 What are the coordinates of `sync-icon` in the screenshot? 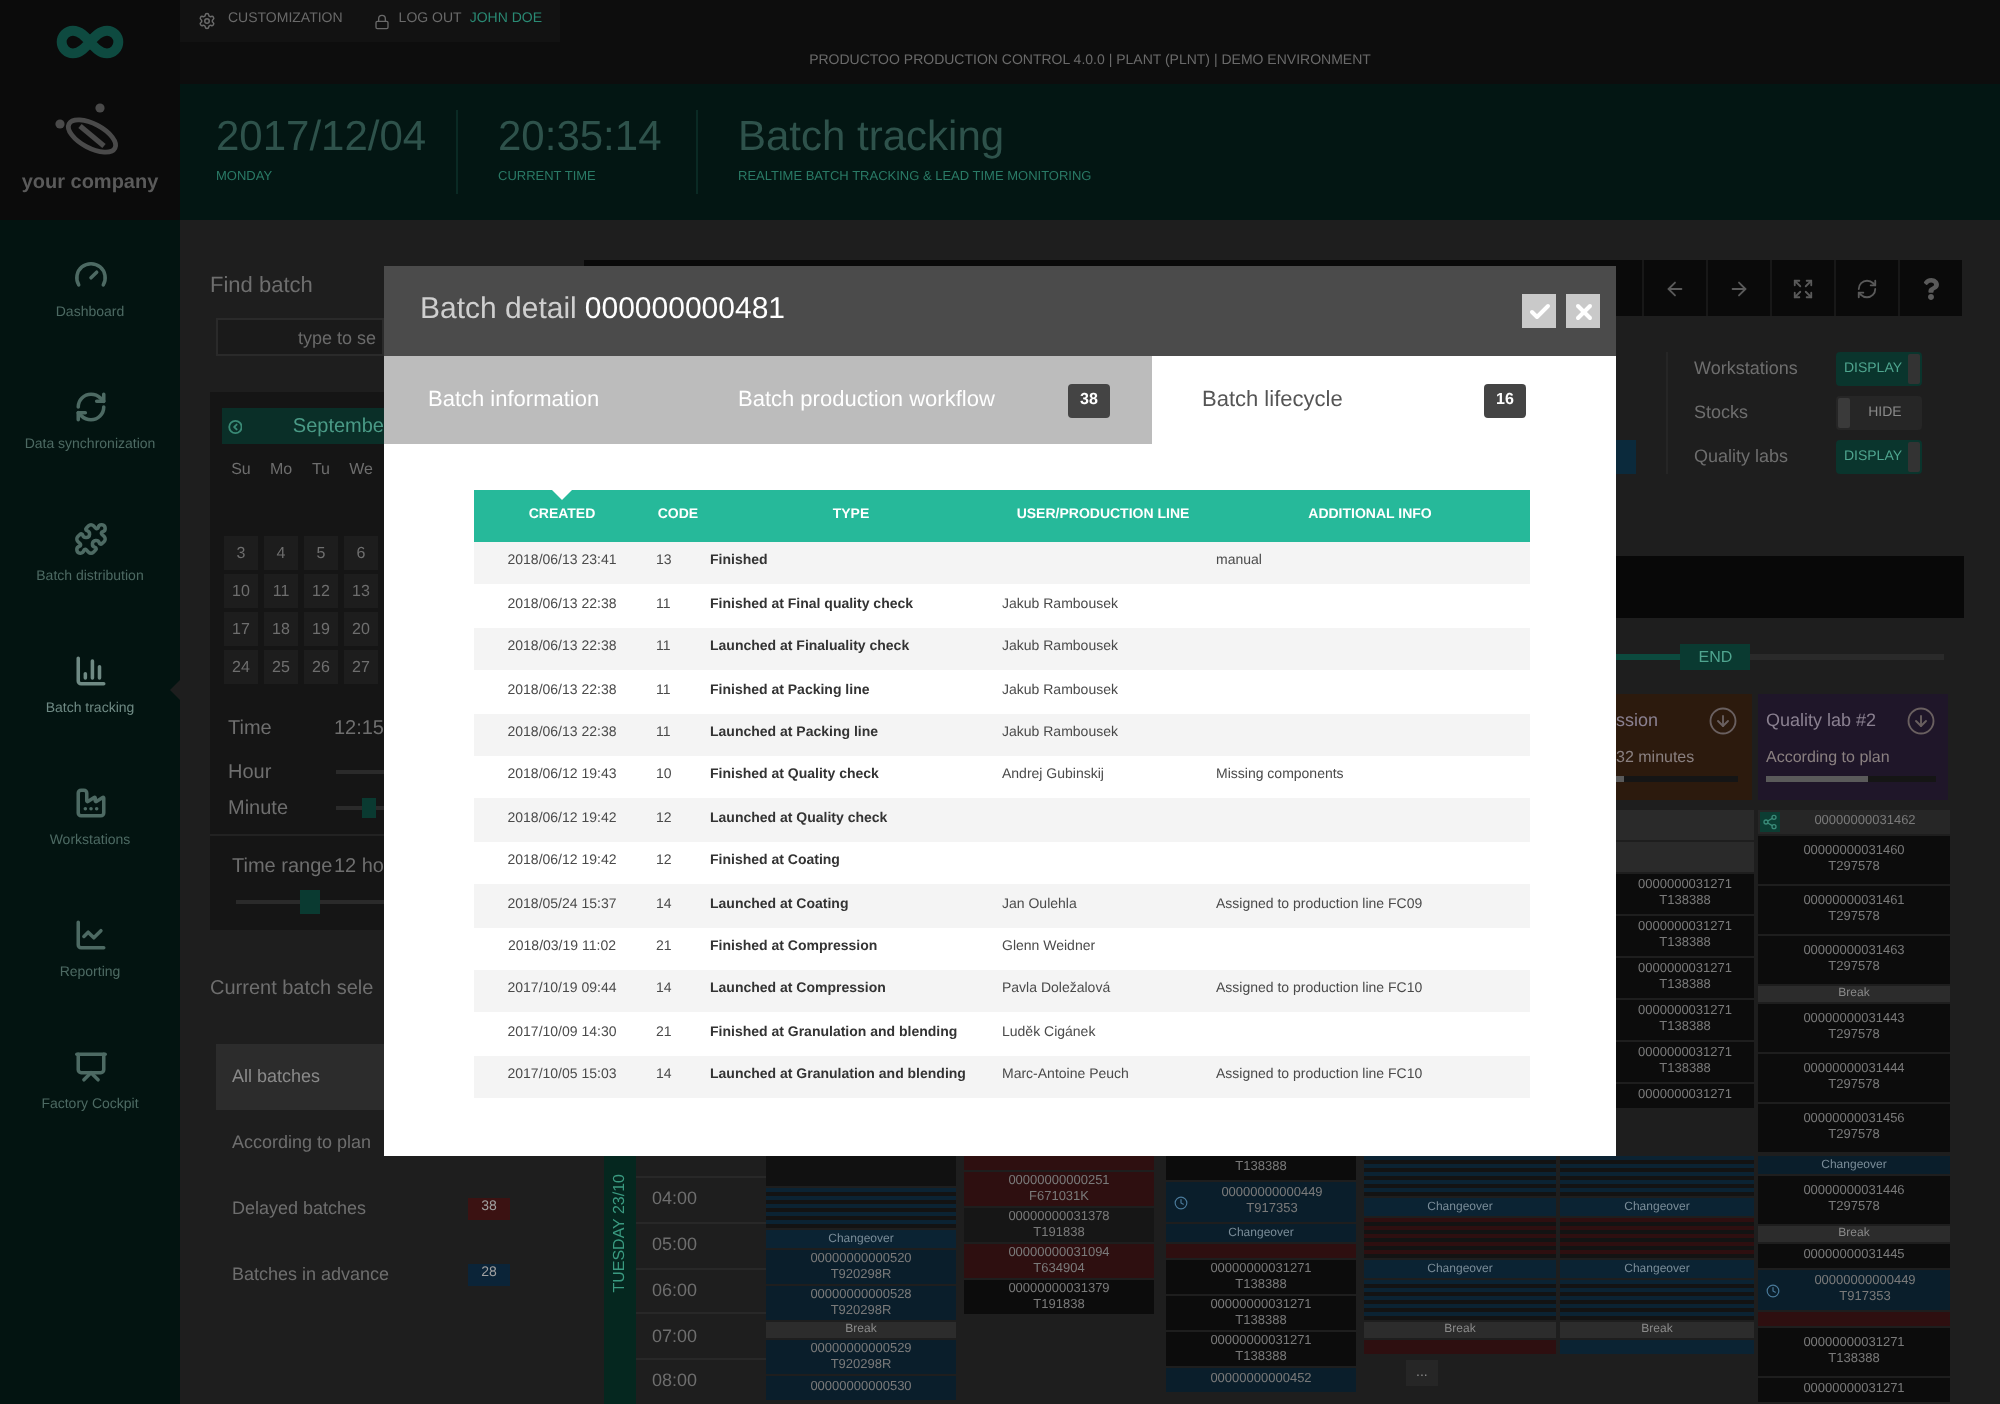 It's located at (90, 407).